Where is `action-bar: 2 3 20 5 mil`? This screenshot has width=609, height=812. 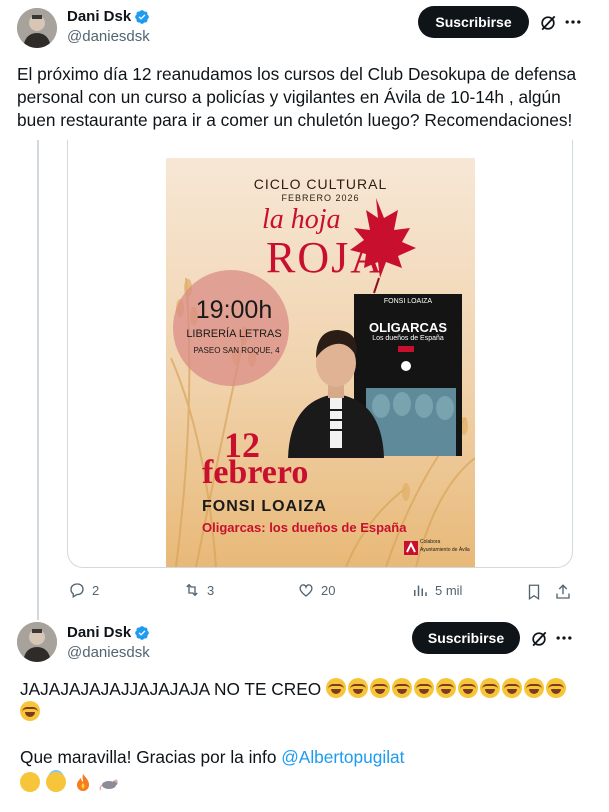
action-bar: 2 3 20 5 mil is located at coordinates (304, 592).